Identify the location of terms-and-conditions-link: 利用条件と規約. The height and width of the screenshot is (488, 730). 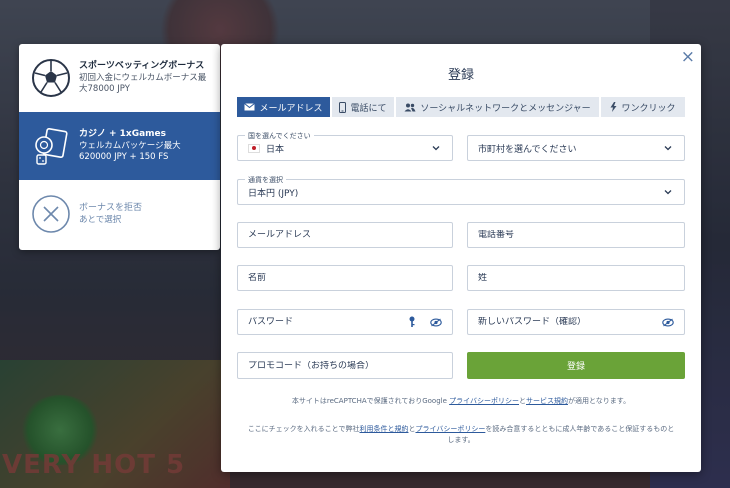
(383, 429).